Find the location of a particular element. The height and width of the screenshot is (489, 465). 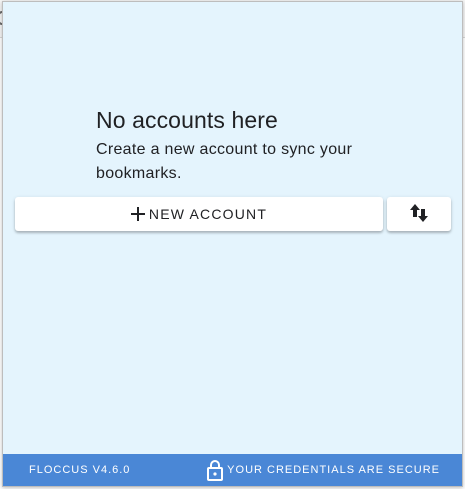

plus-icon is located at coordinates (137, 214).